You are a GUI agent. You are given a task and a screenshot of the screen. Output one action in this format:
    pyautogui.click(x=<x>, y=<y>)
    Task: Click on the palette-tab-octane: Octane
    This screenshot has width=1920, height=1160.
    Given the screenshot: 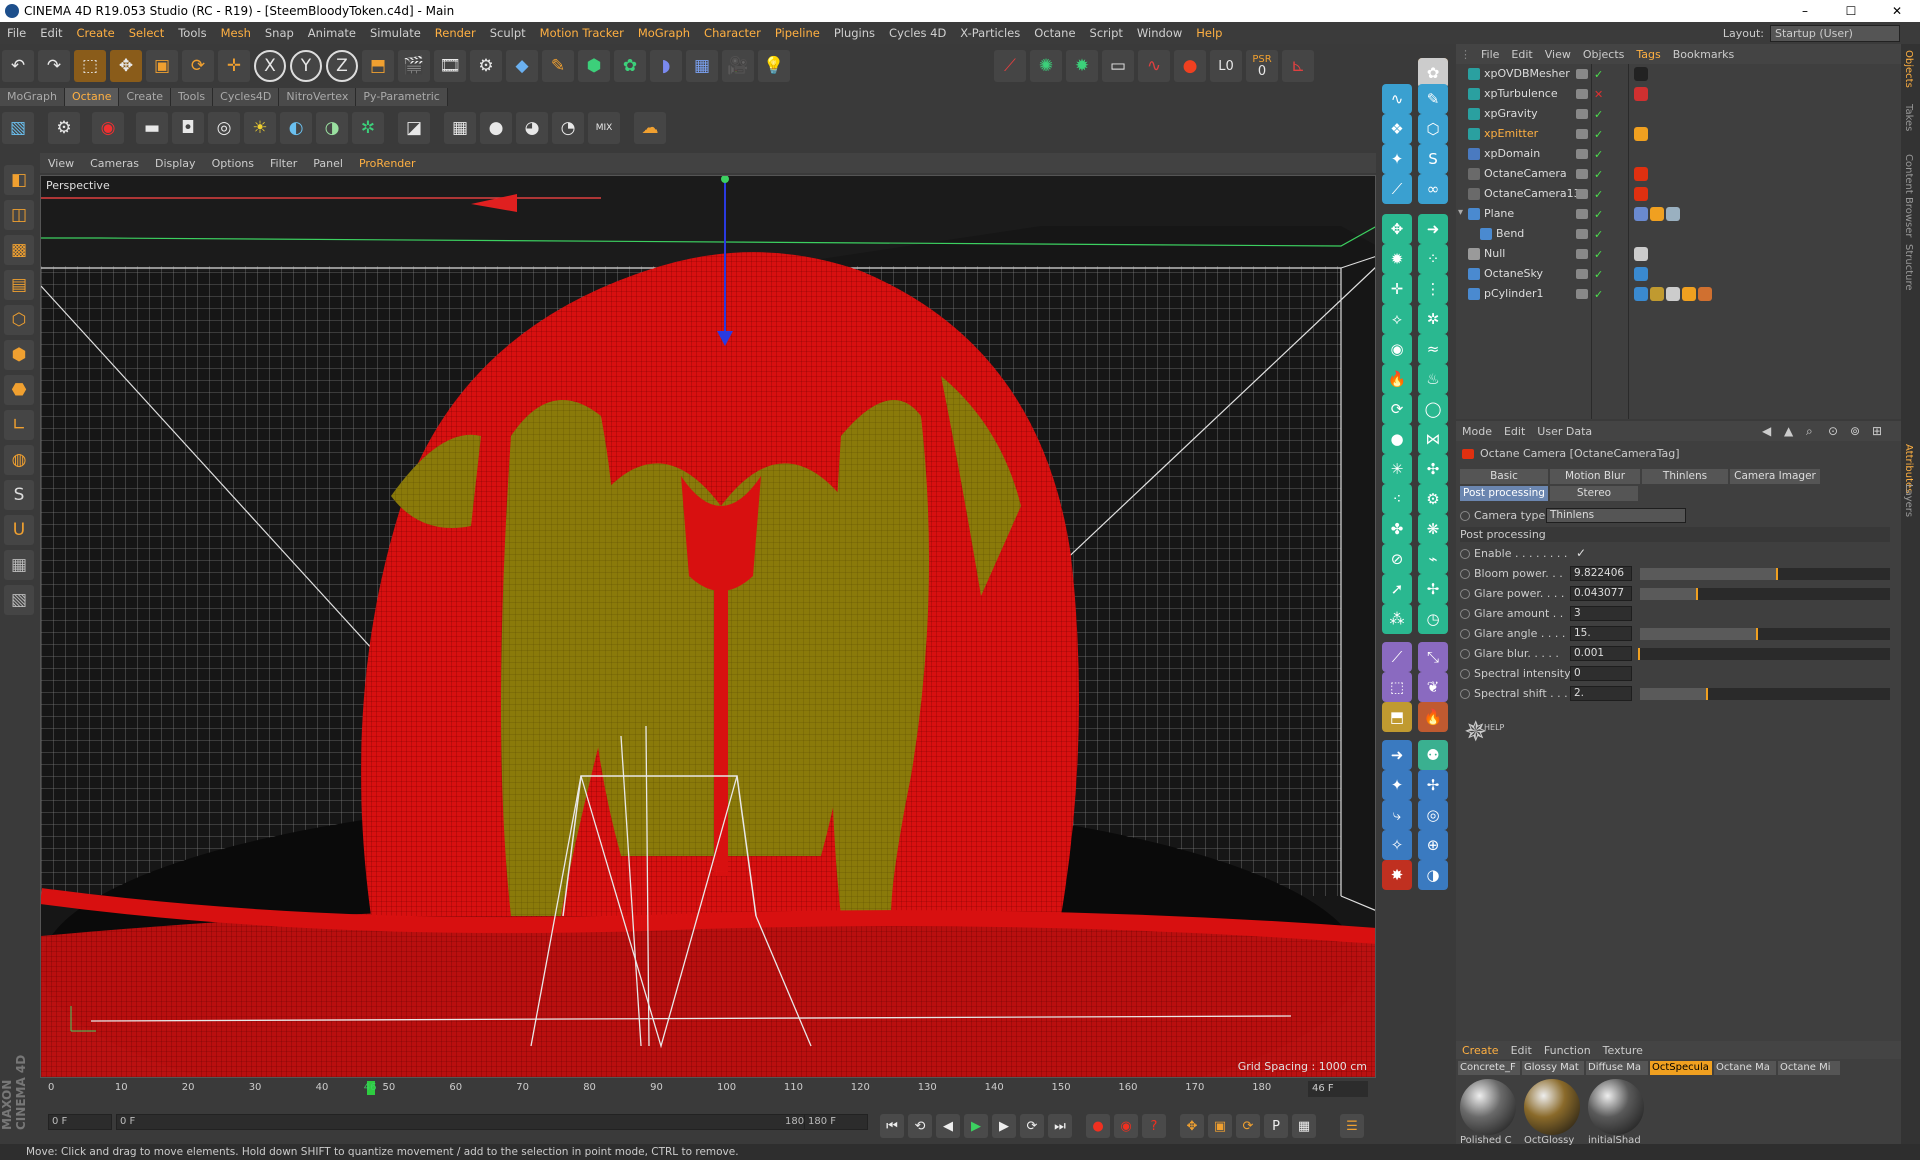 What is the action you would take?
    pyautogui.click(x=92, y=97)
    